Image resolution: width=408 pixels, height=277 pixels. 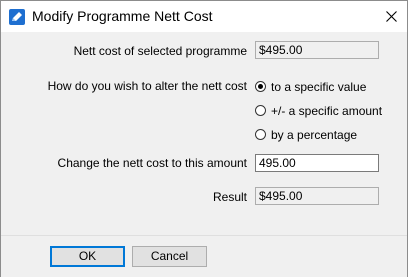 What do you see at coordinates (319, 87) in the screenshot?
I see `radio-label: to a specific value` at bounding box center [319, 87].